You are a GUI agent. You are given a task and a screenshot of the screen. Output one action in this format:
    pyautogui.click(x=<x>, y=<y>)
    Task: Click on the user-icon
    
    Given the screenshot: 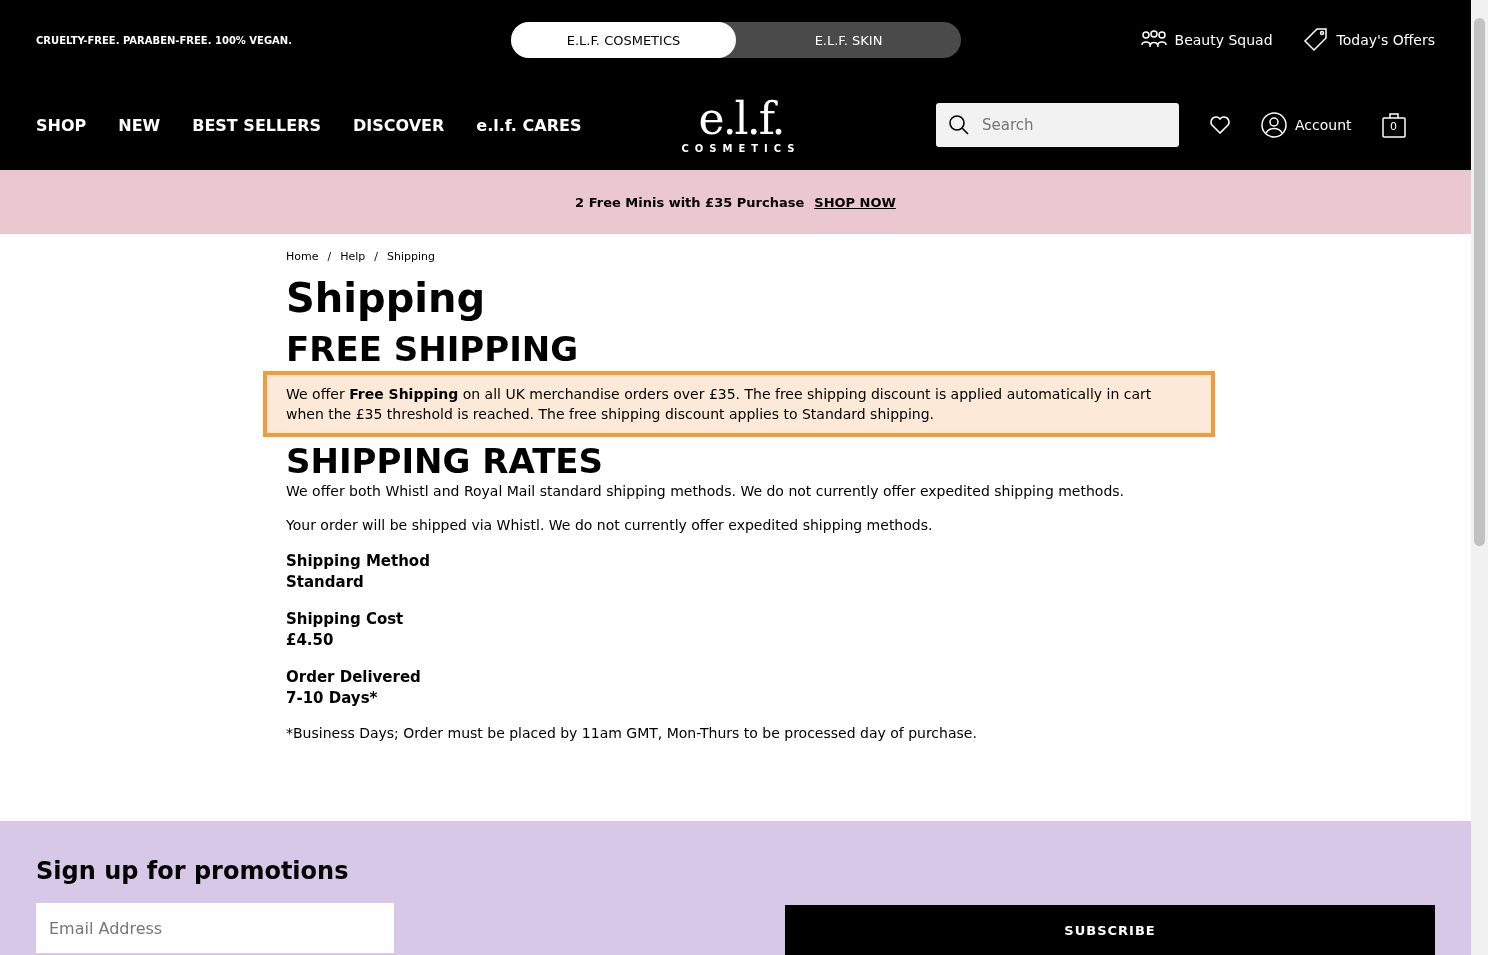 What is the action you would take?
    pyautogui.click(x=1274, y=125)
    